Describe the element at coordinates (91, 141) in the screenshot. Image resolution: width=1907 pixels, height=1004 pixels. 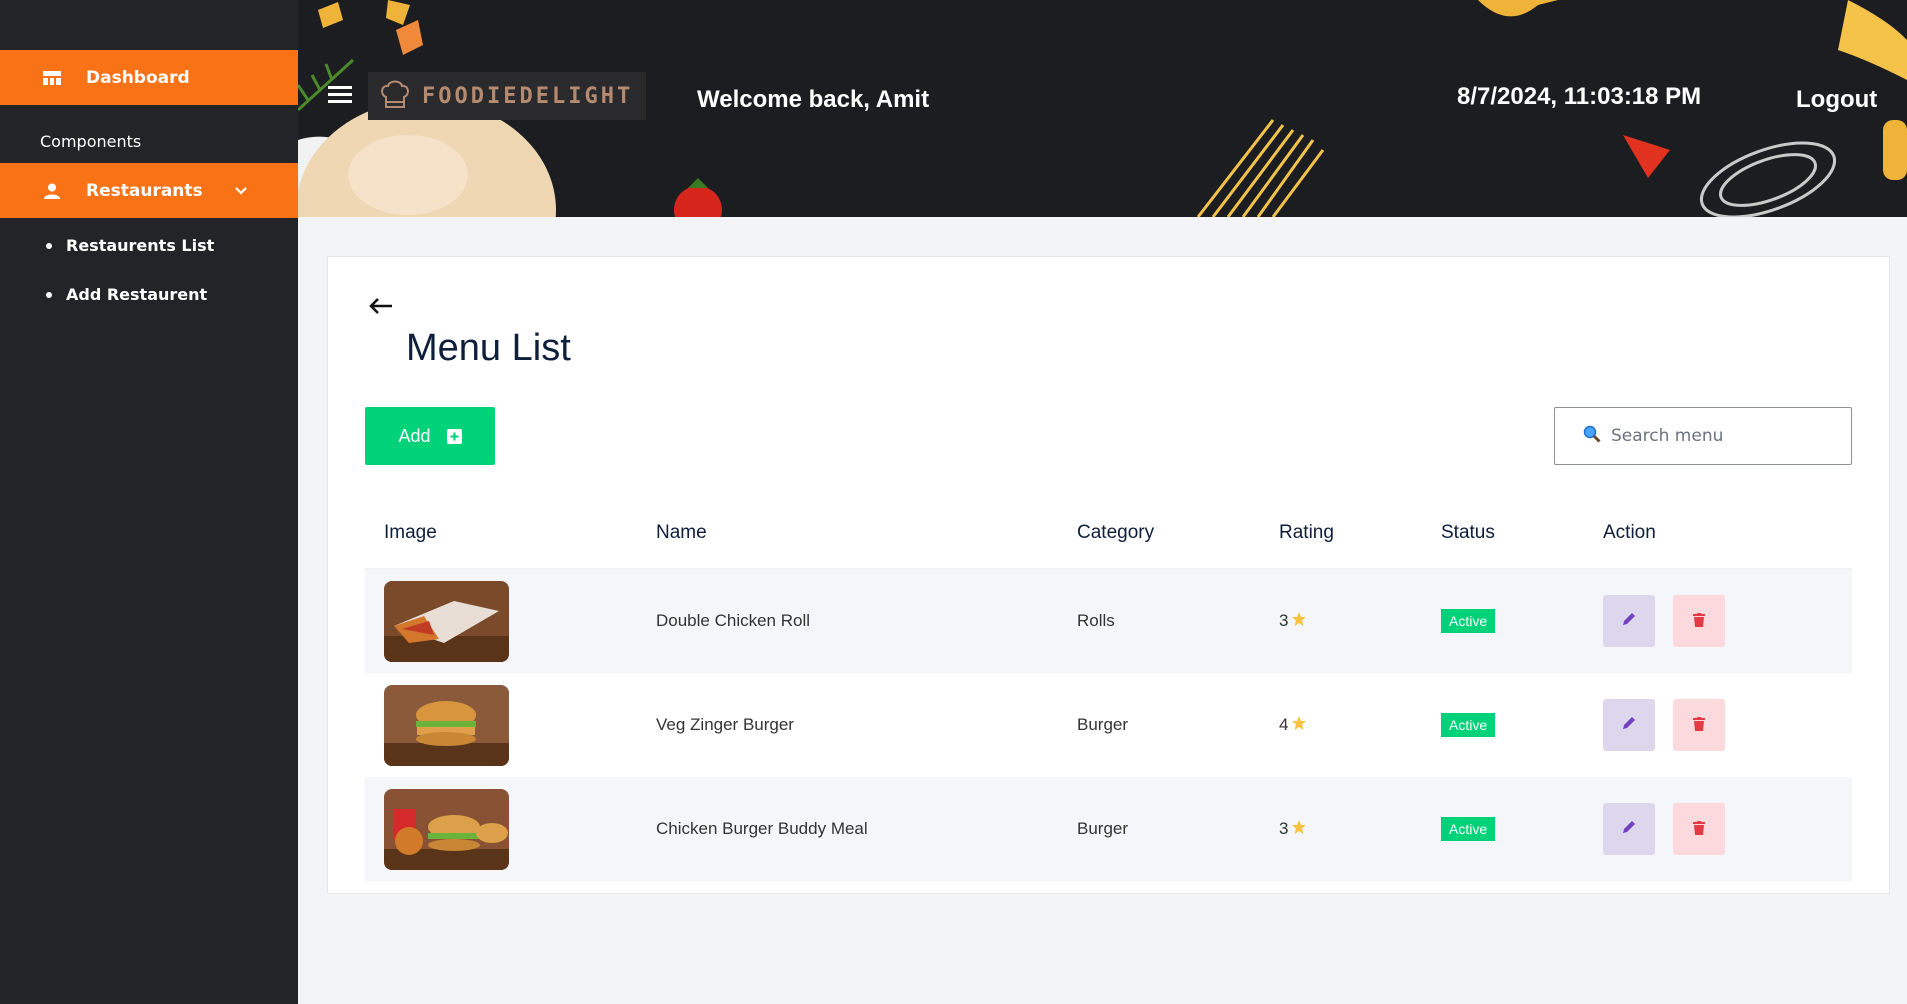
I see `section-label-components: Components` at that location.